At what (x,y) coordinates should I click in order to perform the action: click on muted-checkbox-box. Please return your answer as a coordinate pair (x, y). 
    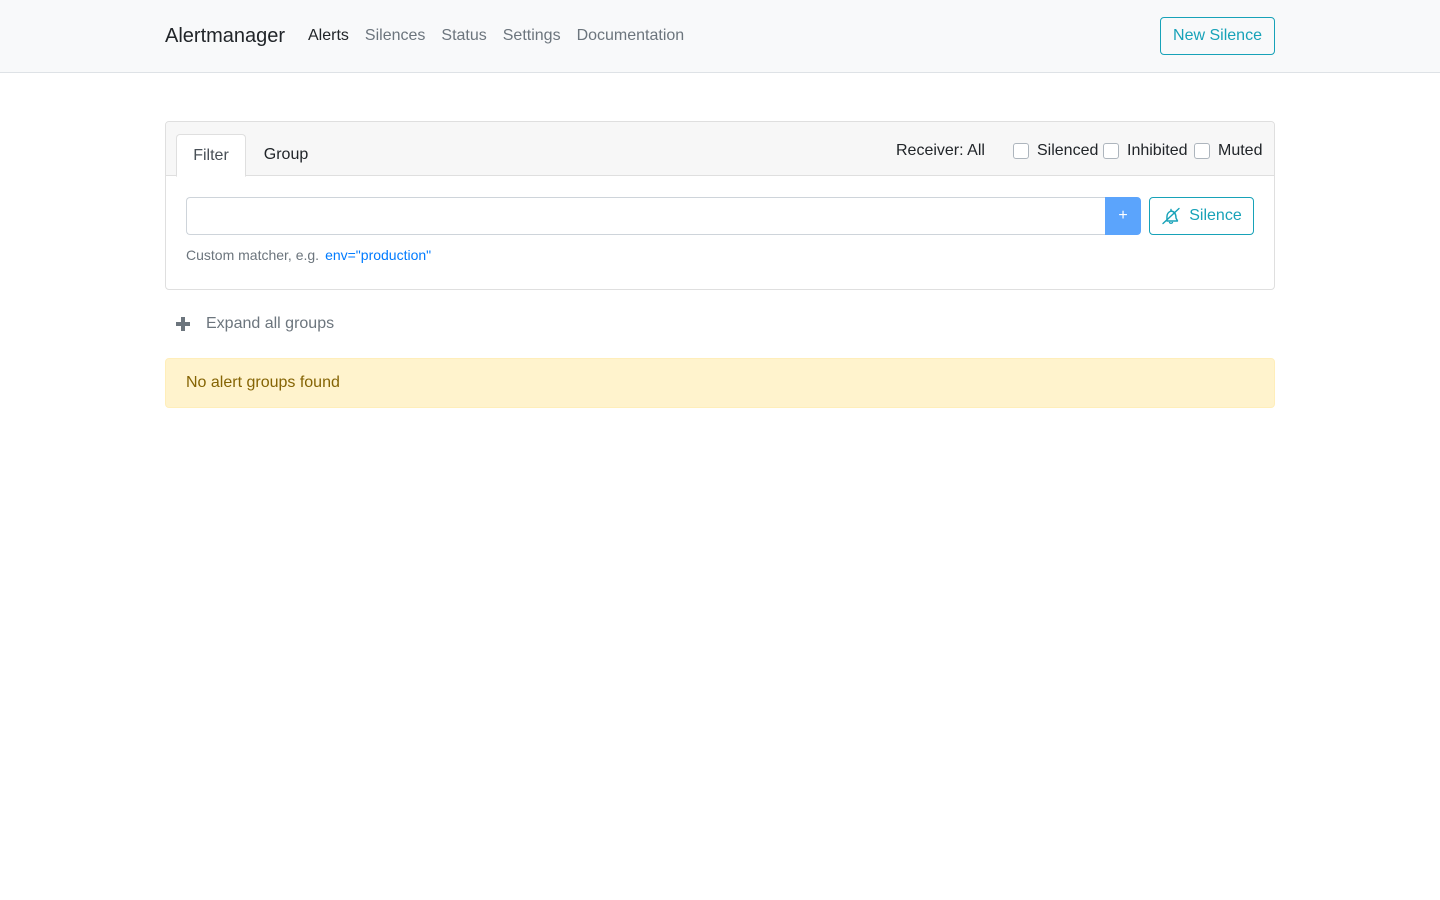
    Looking at the image, I should click on (1202, 151).